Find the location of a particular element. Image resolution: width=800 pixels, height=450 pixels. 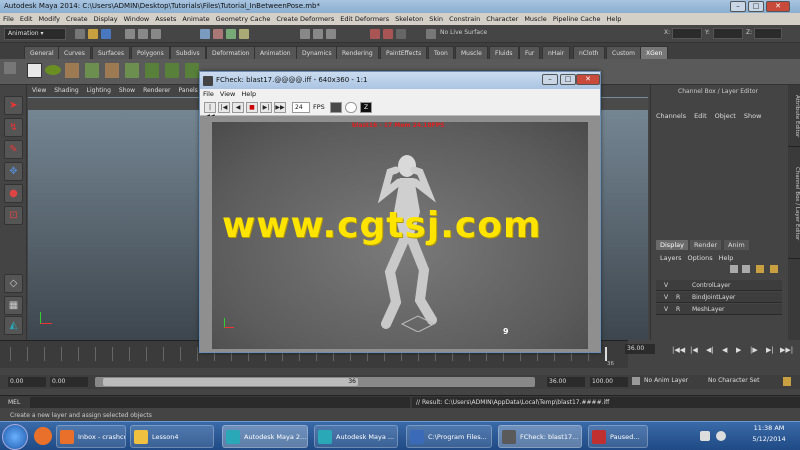

select-hierarchy-icon is located at coordinates (130, 34).